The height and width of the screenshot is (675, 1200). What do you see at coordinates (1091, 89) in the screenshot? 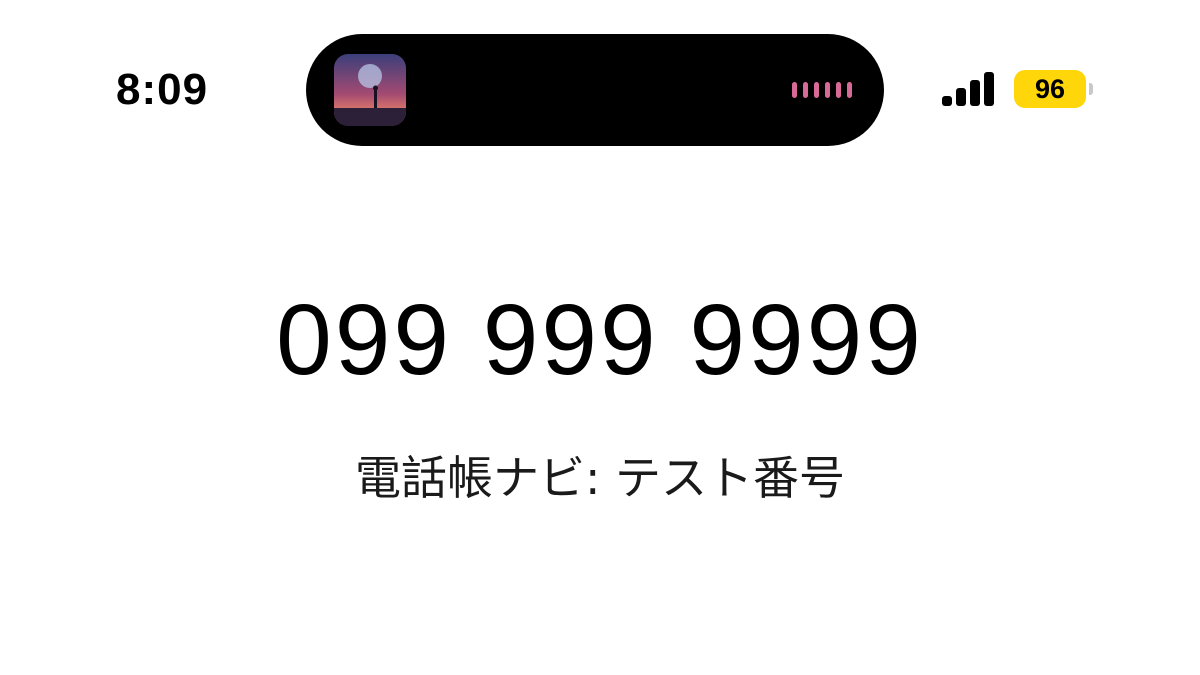
I see `battery-cap` at bounding box center [1091, 89].